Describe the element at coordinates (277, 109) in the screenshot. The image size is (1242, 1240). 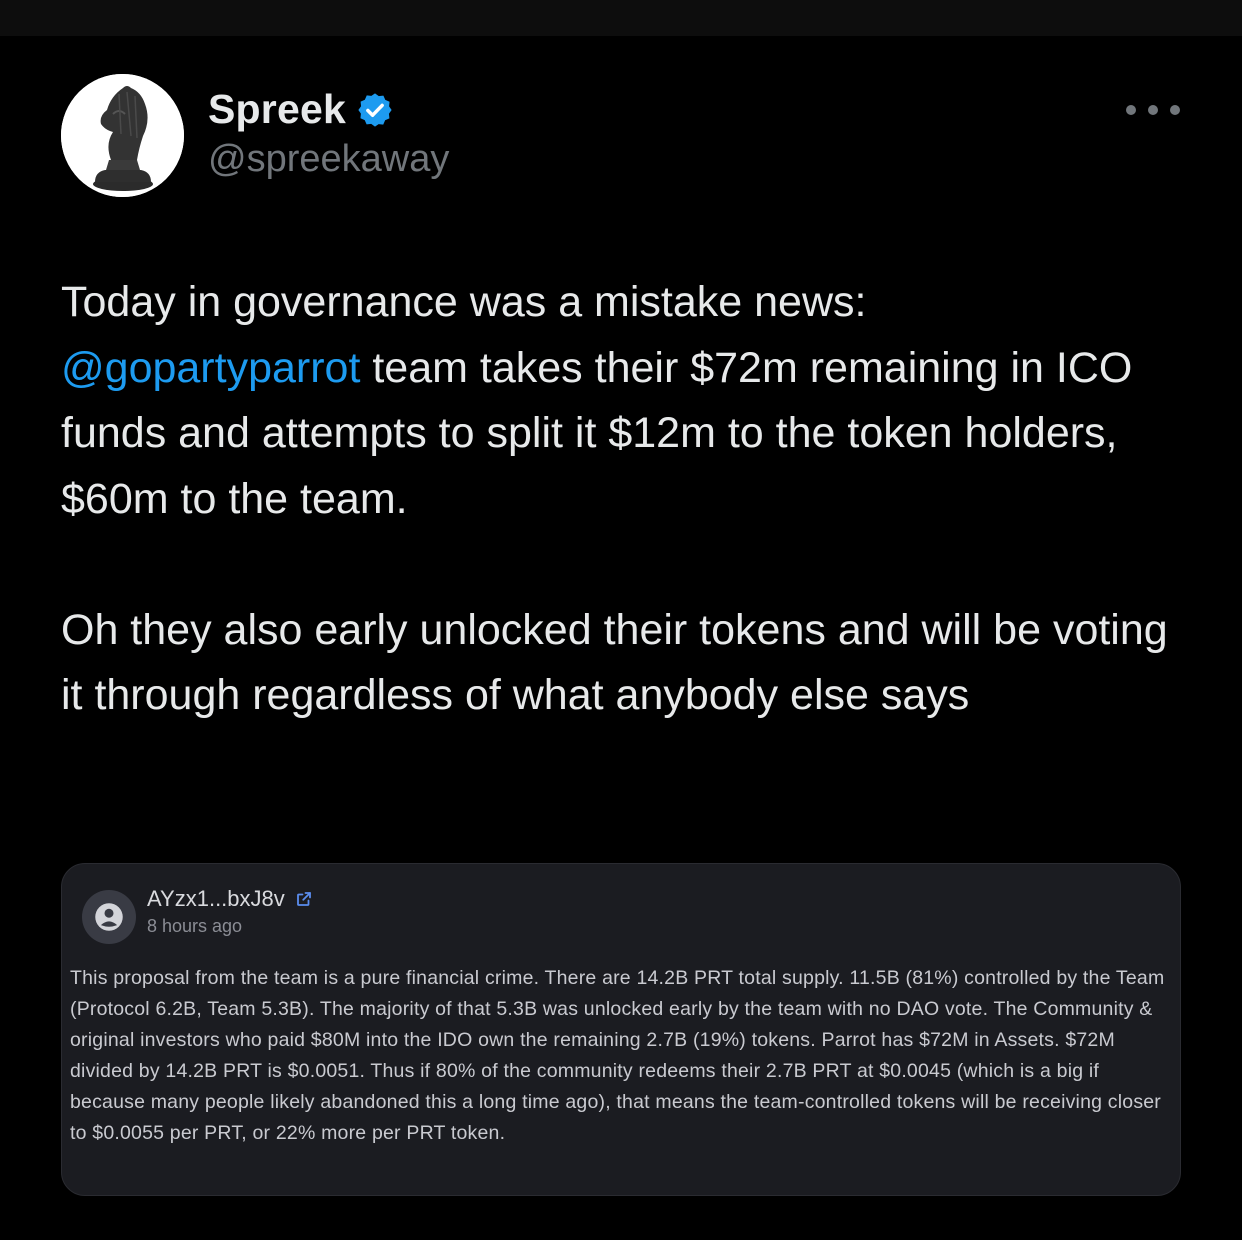
I see `author-display-name: Spreek` at that location.